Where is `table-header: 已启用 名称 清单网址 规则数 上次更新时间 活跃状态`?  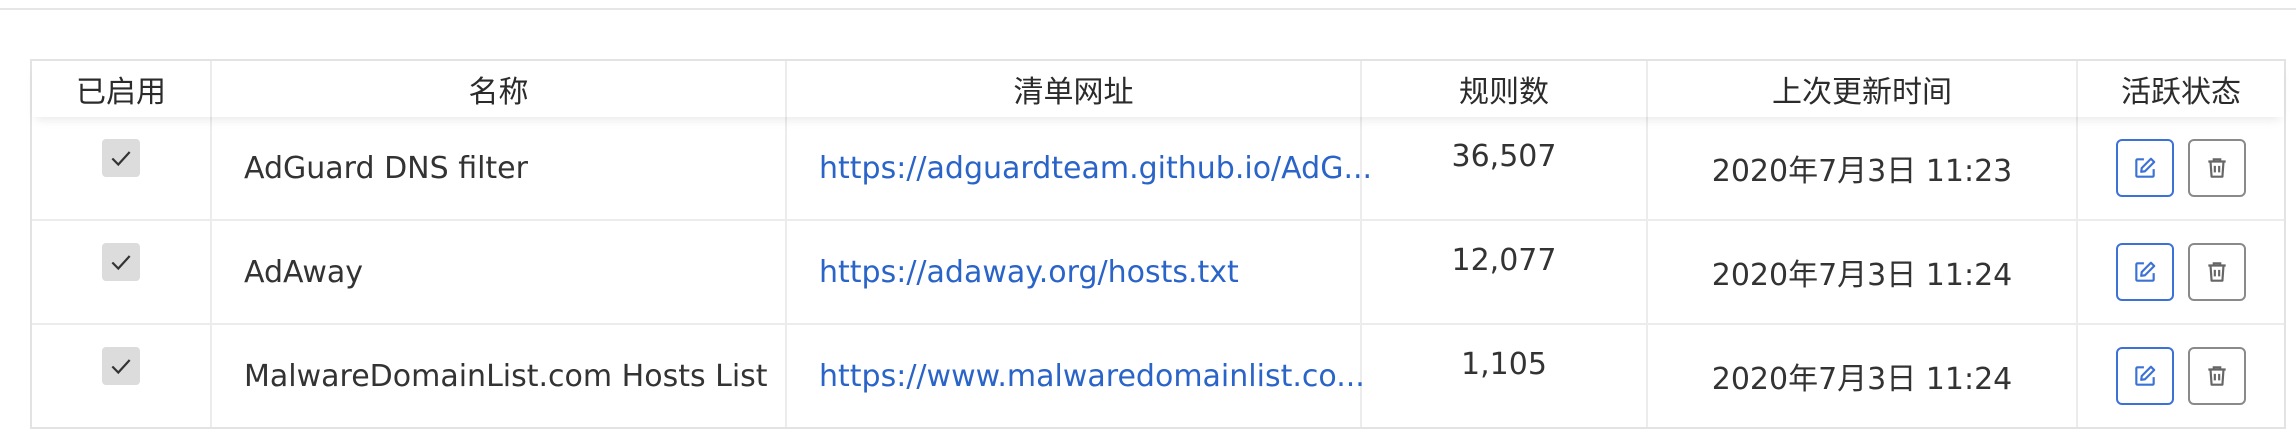
table-header: 已启用 名称 清单网址 规则数 上次更新时间 活跃状态 is located at coordinates (1158, 89).